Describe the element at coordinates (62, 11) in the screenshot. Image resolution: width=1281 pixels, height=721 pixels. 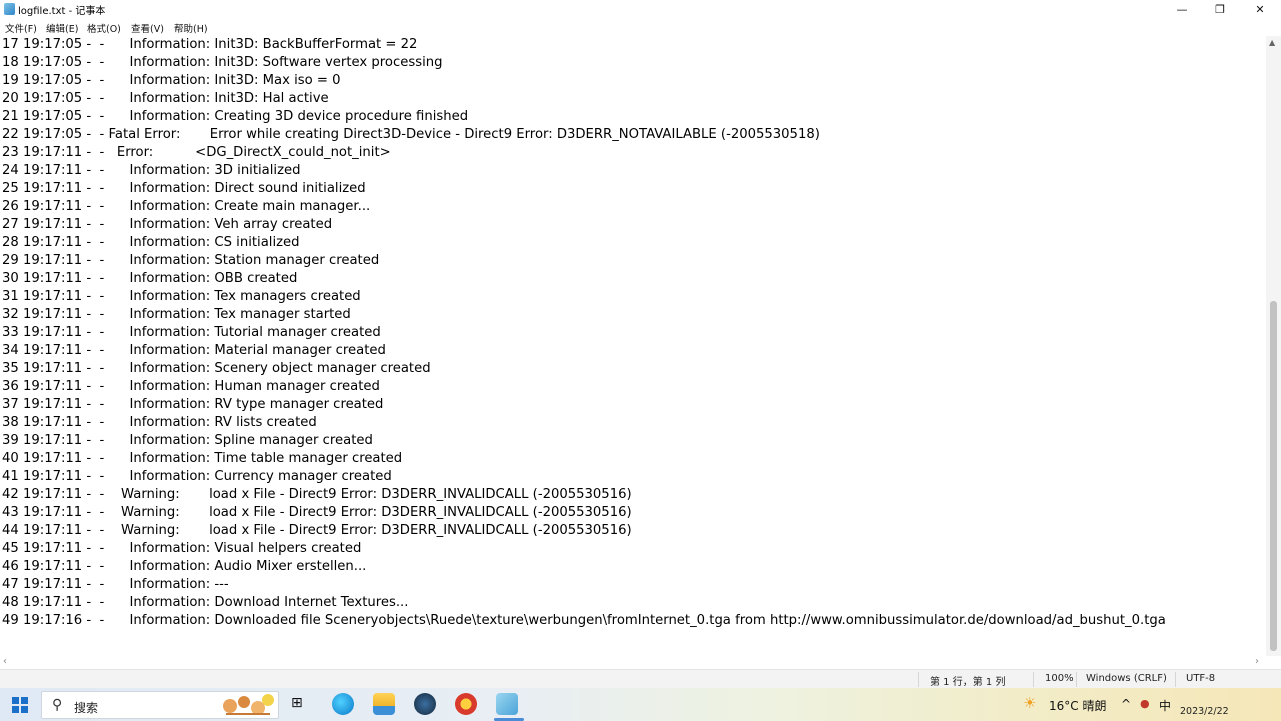
I see `window-title: logfile.txt - 记事本` at that location.